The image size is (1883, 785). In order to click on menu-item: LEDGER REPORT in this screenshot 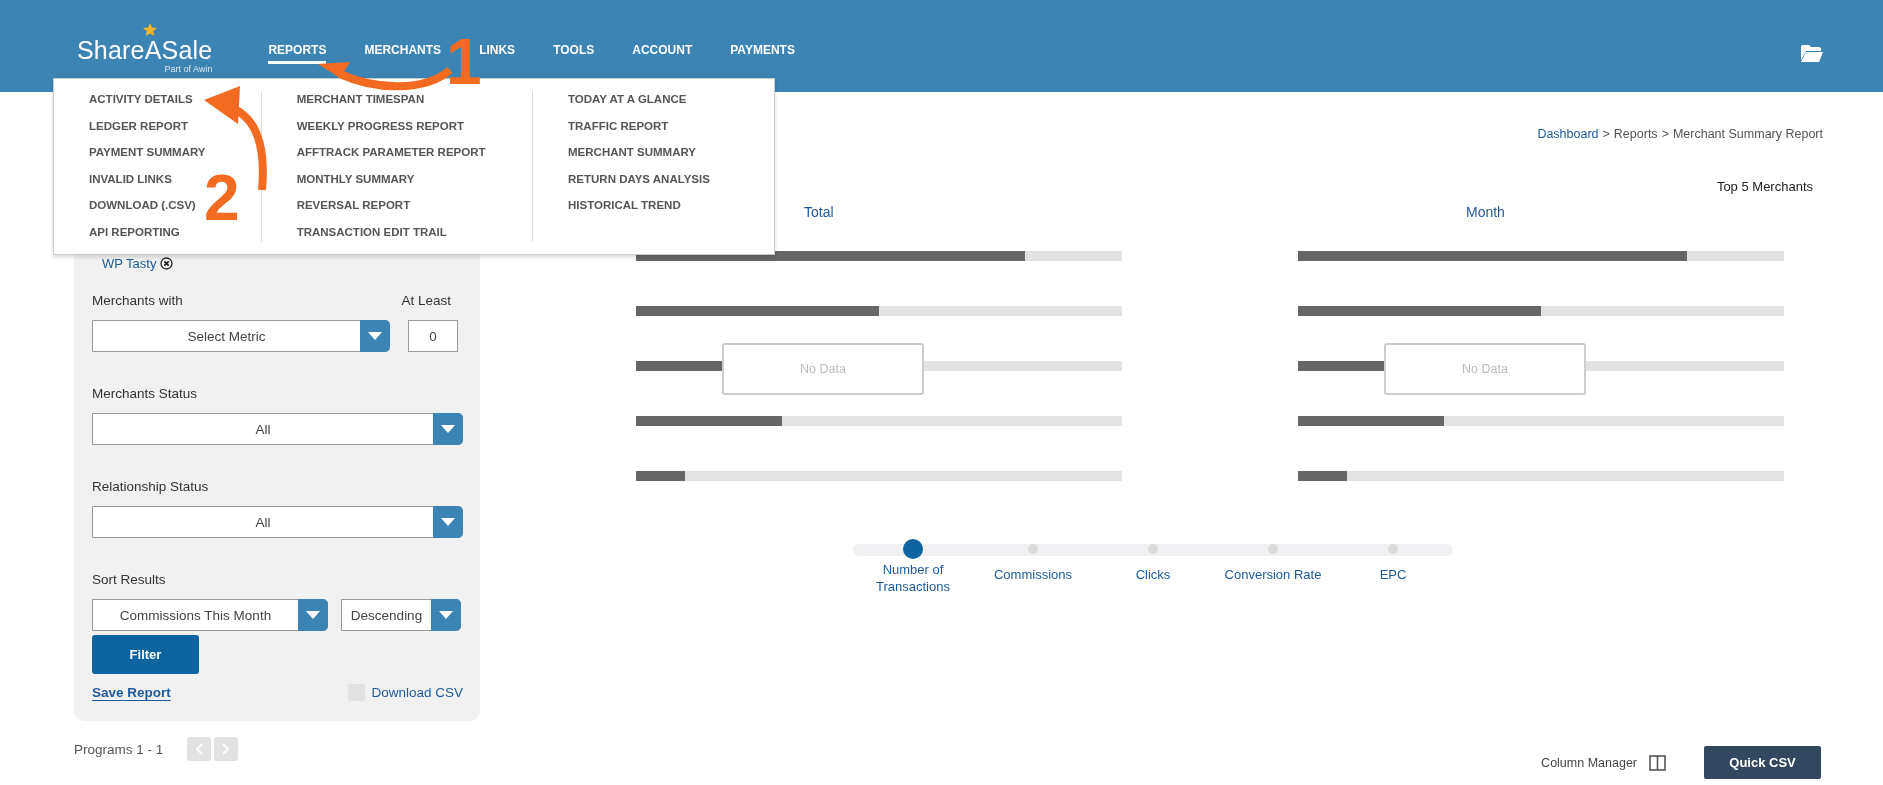, I will do `click(175, 125)`.